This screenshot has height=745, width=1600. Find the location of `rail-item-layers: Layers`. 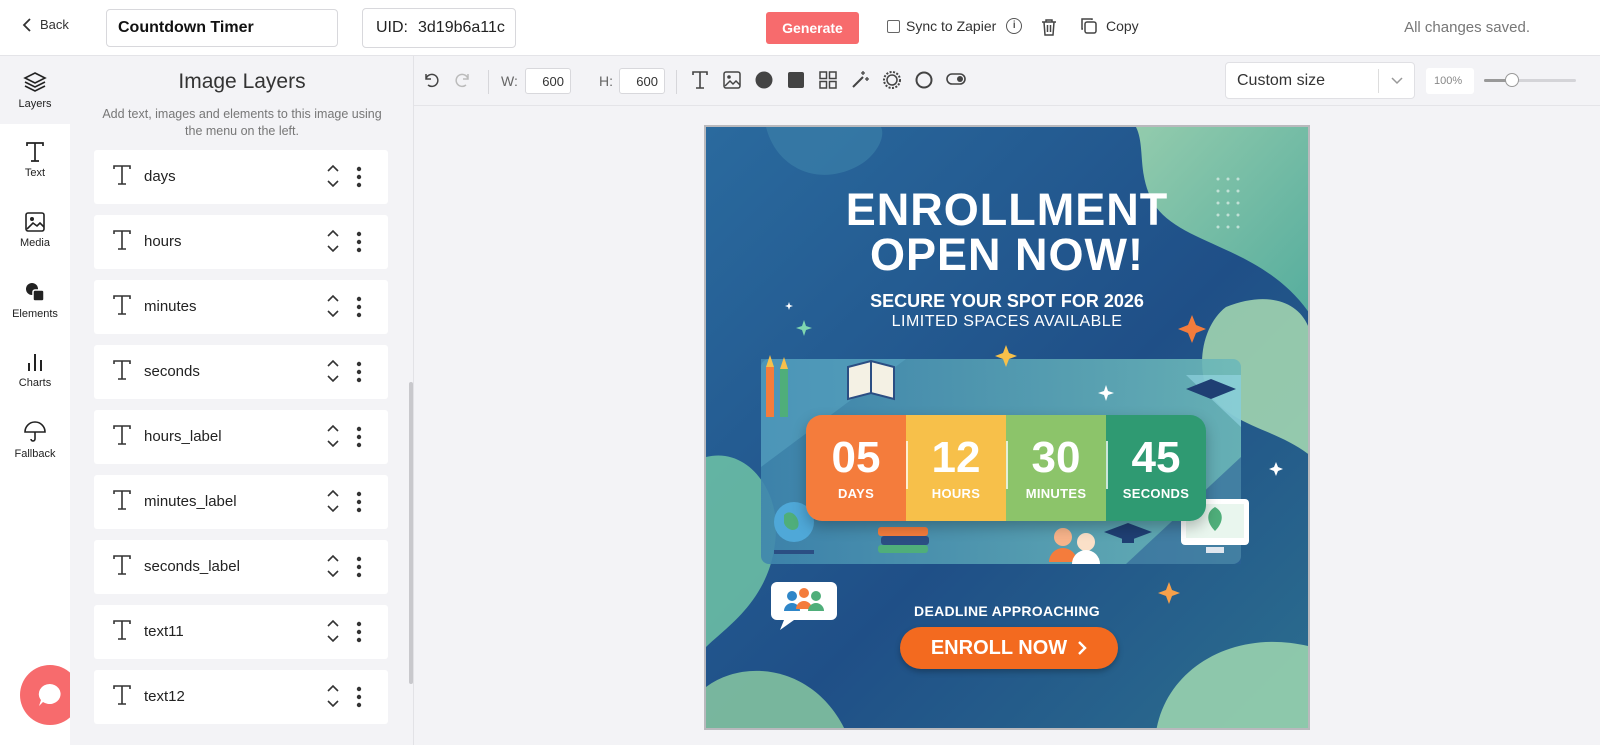

rail-item-layers: Layers is located at coordinates (35, 90).